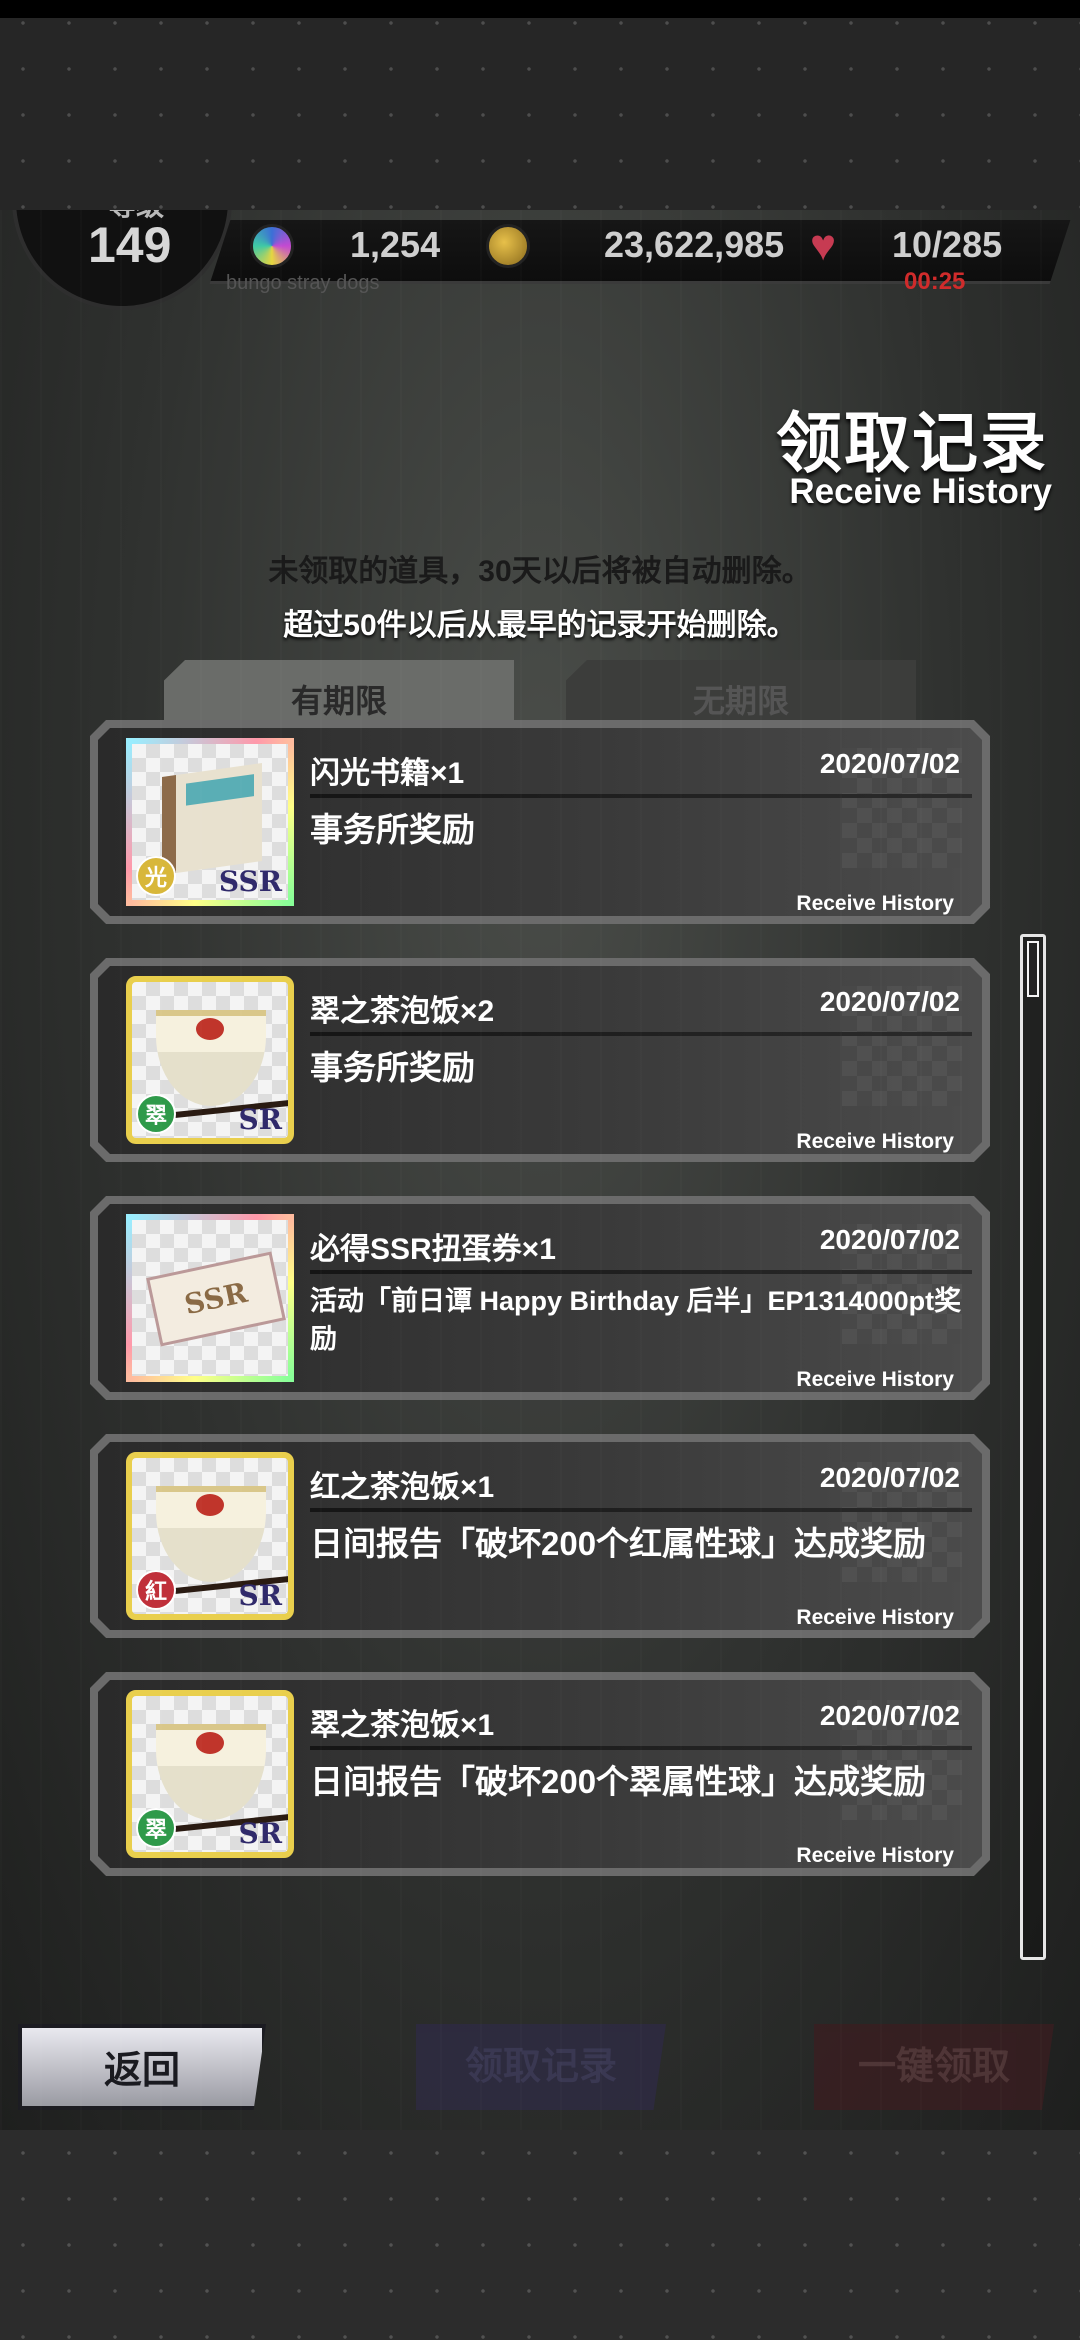 The width and height of the screenshot is (1080, 2340). Describe the element at coordinates (935, 281) in the screenshot. I see `stamina-timer: 00:25` at that location.